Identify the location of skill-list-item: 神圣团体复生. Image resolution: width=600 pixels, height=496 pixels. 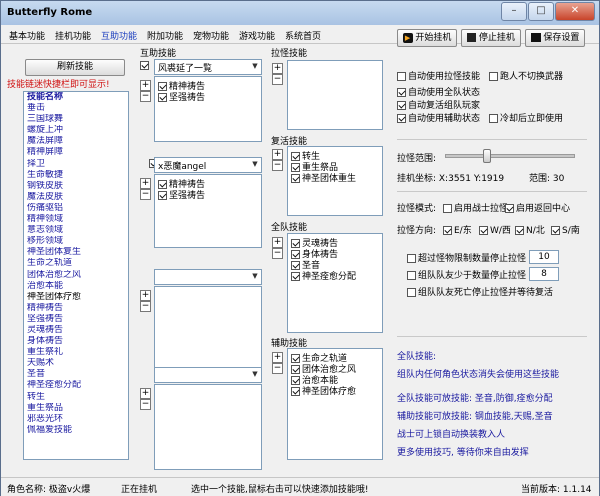
(76, 252).